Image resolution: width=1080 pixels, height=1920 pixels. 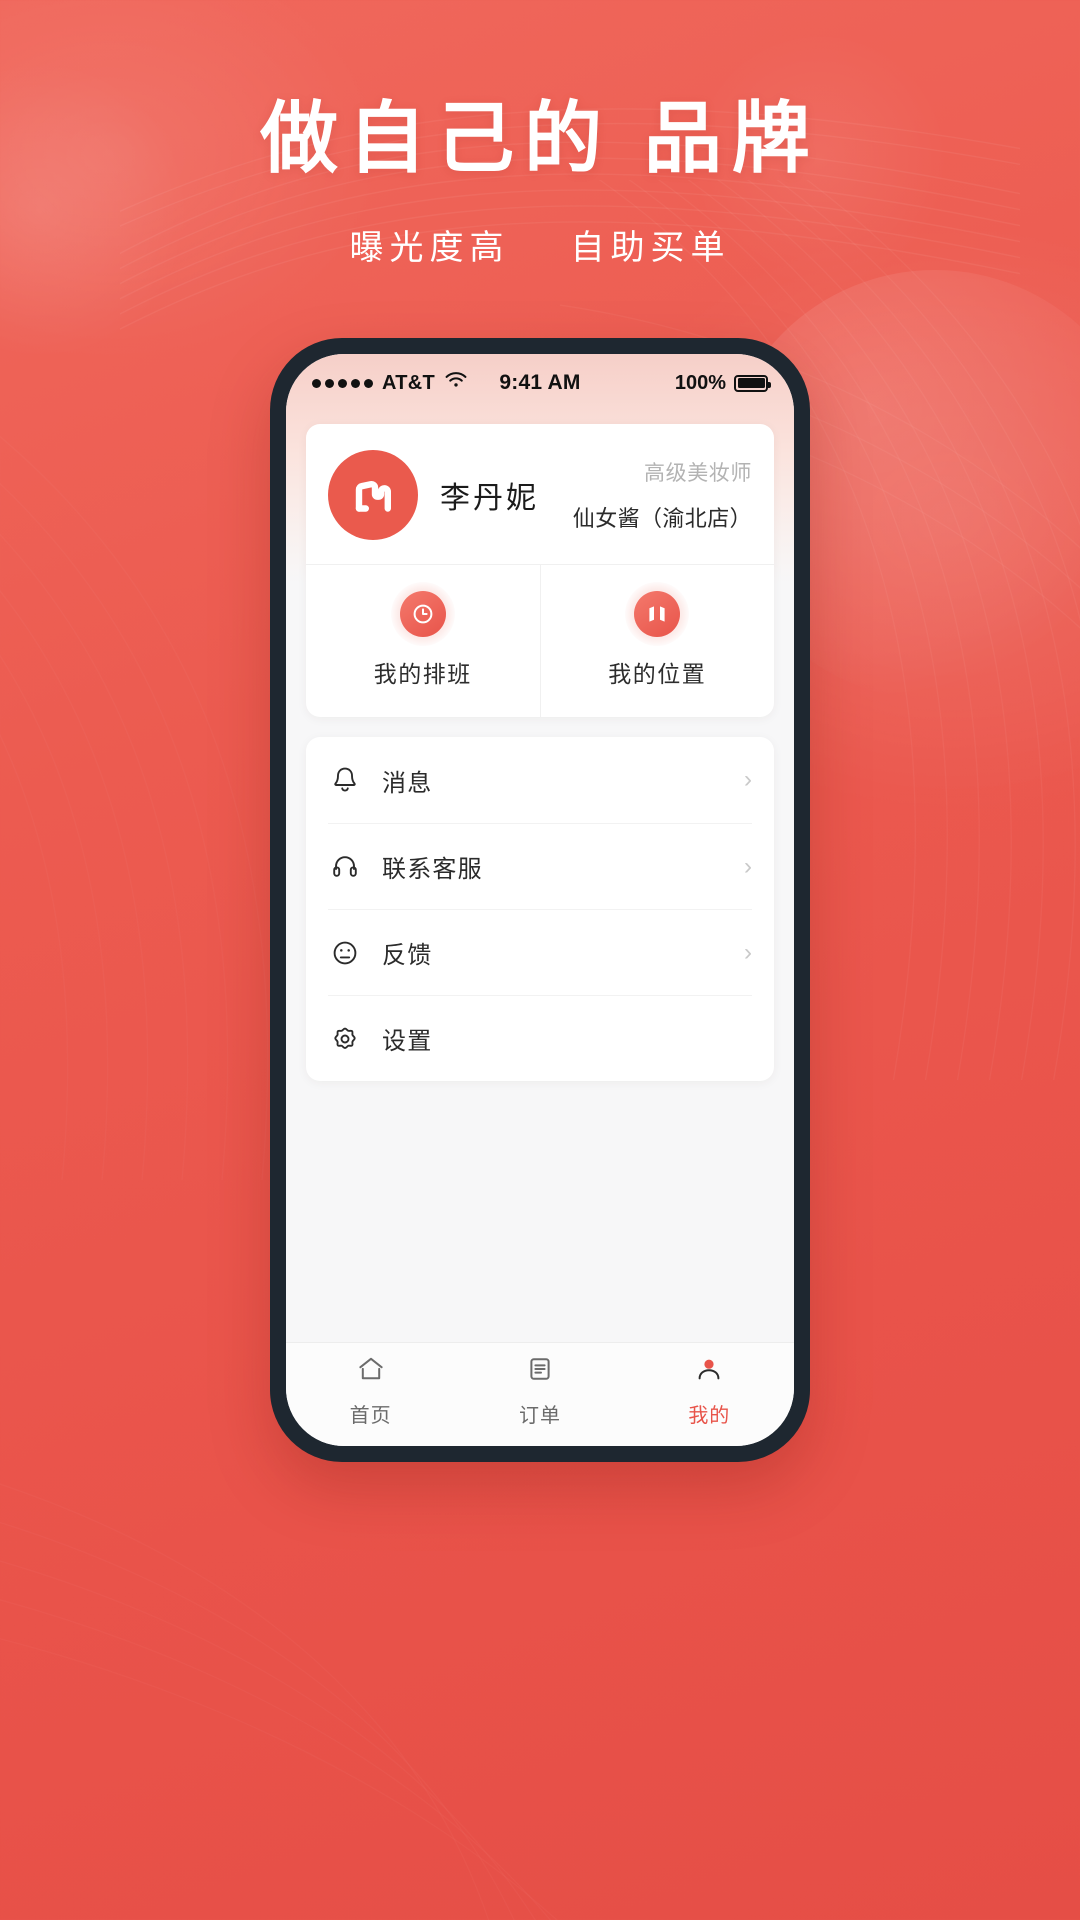 I want to click on profile-actions: 我的排班 我的位置, so click(x=540, y=640).